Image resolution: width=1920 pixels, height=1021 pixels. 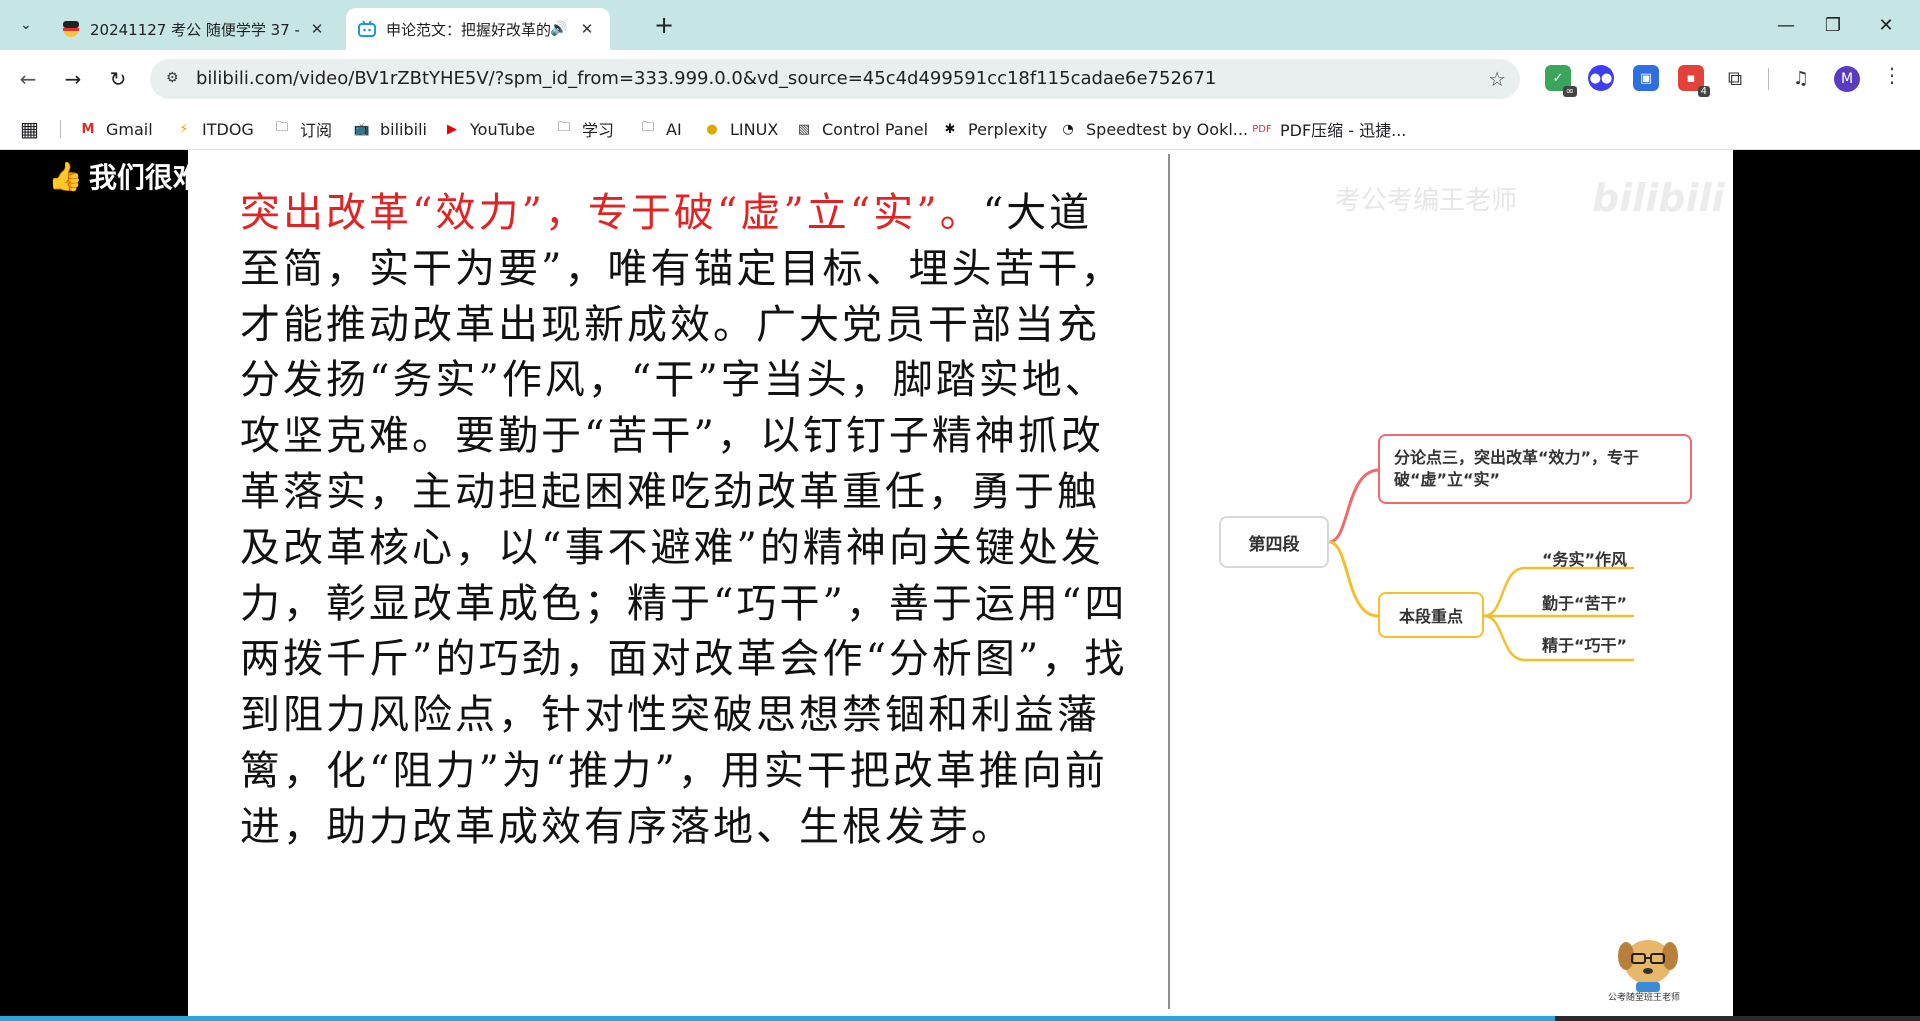 I want to click on bookmarks-separator, so click(x=60, y=129).